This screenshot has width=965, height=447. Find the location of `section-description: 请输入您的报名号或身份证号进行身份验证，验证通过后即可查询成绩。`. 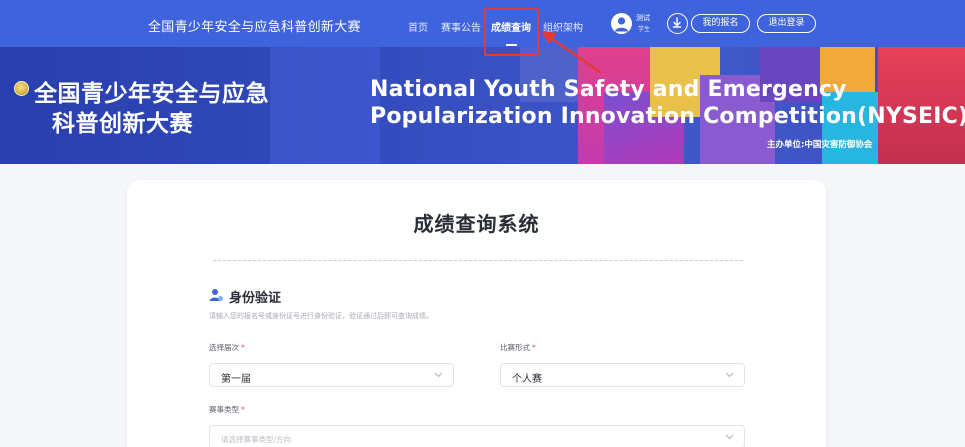

section-description: 请输入您的报名号或身份证号进行身份验证，验证通过后即可查询成绩。 is located at coordinates (321, 316).